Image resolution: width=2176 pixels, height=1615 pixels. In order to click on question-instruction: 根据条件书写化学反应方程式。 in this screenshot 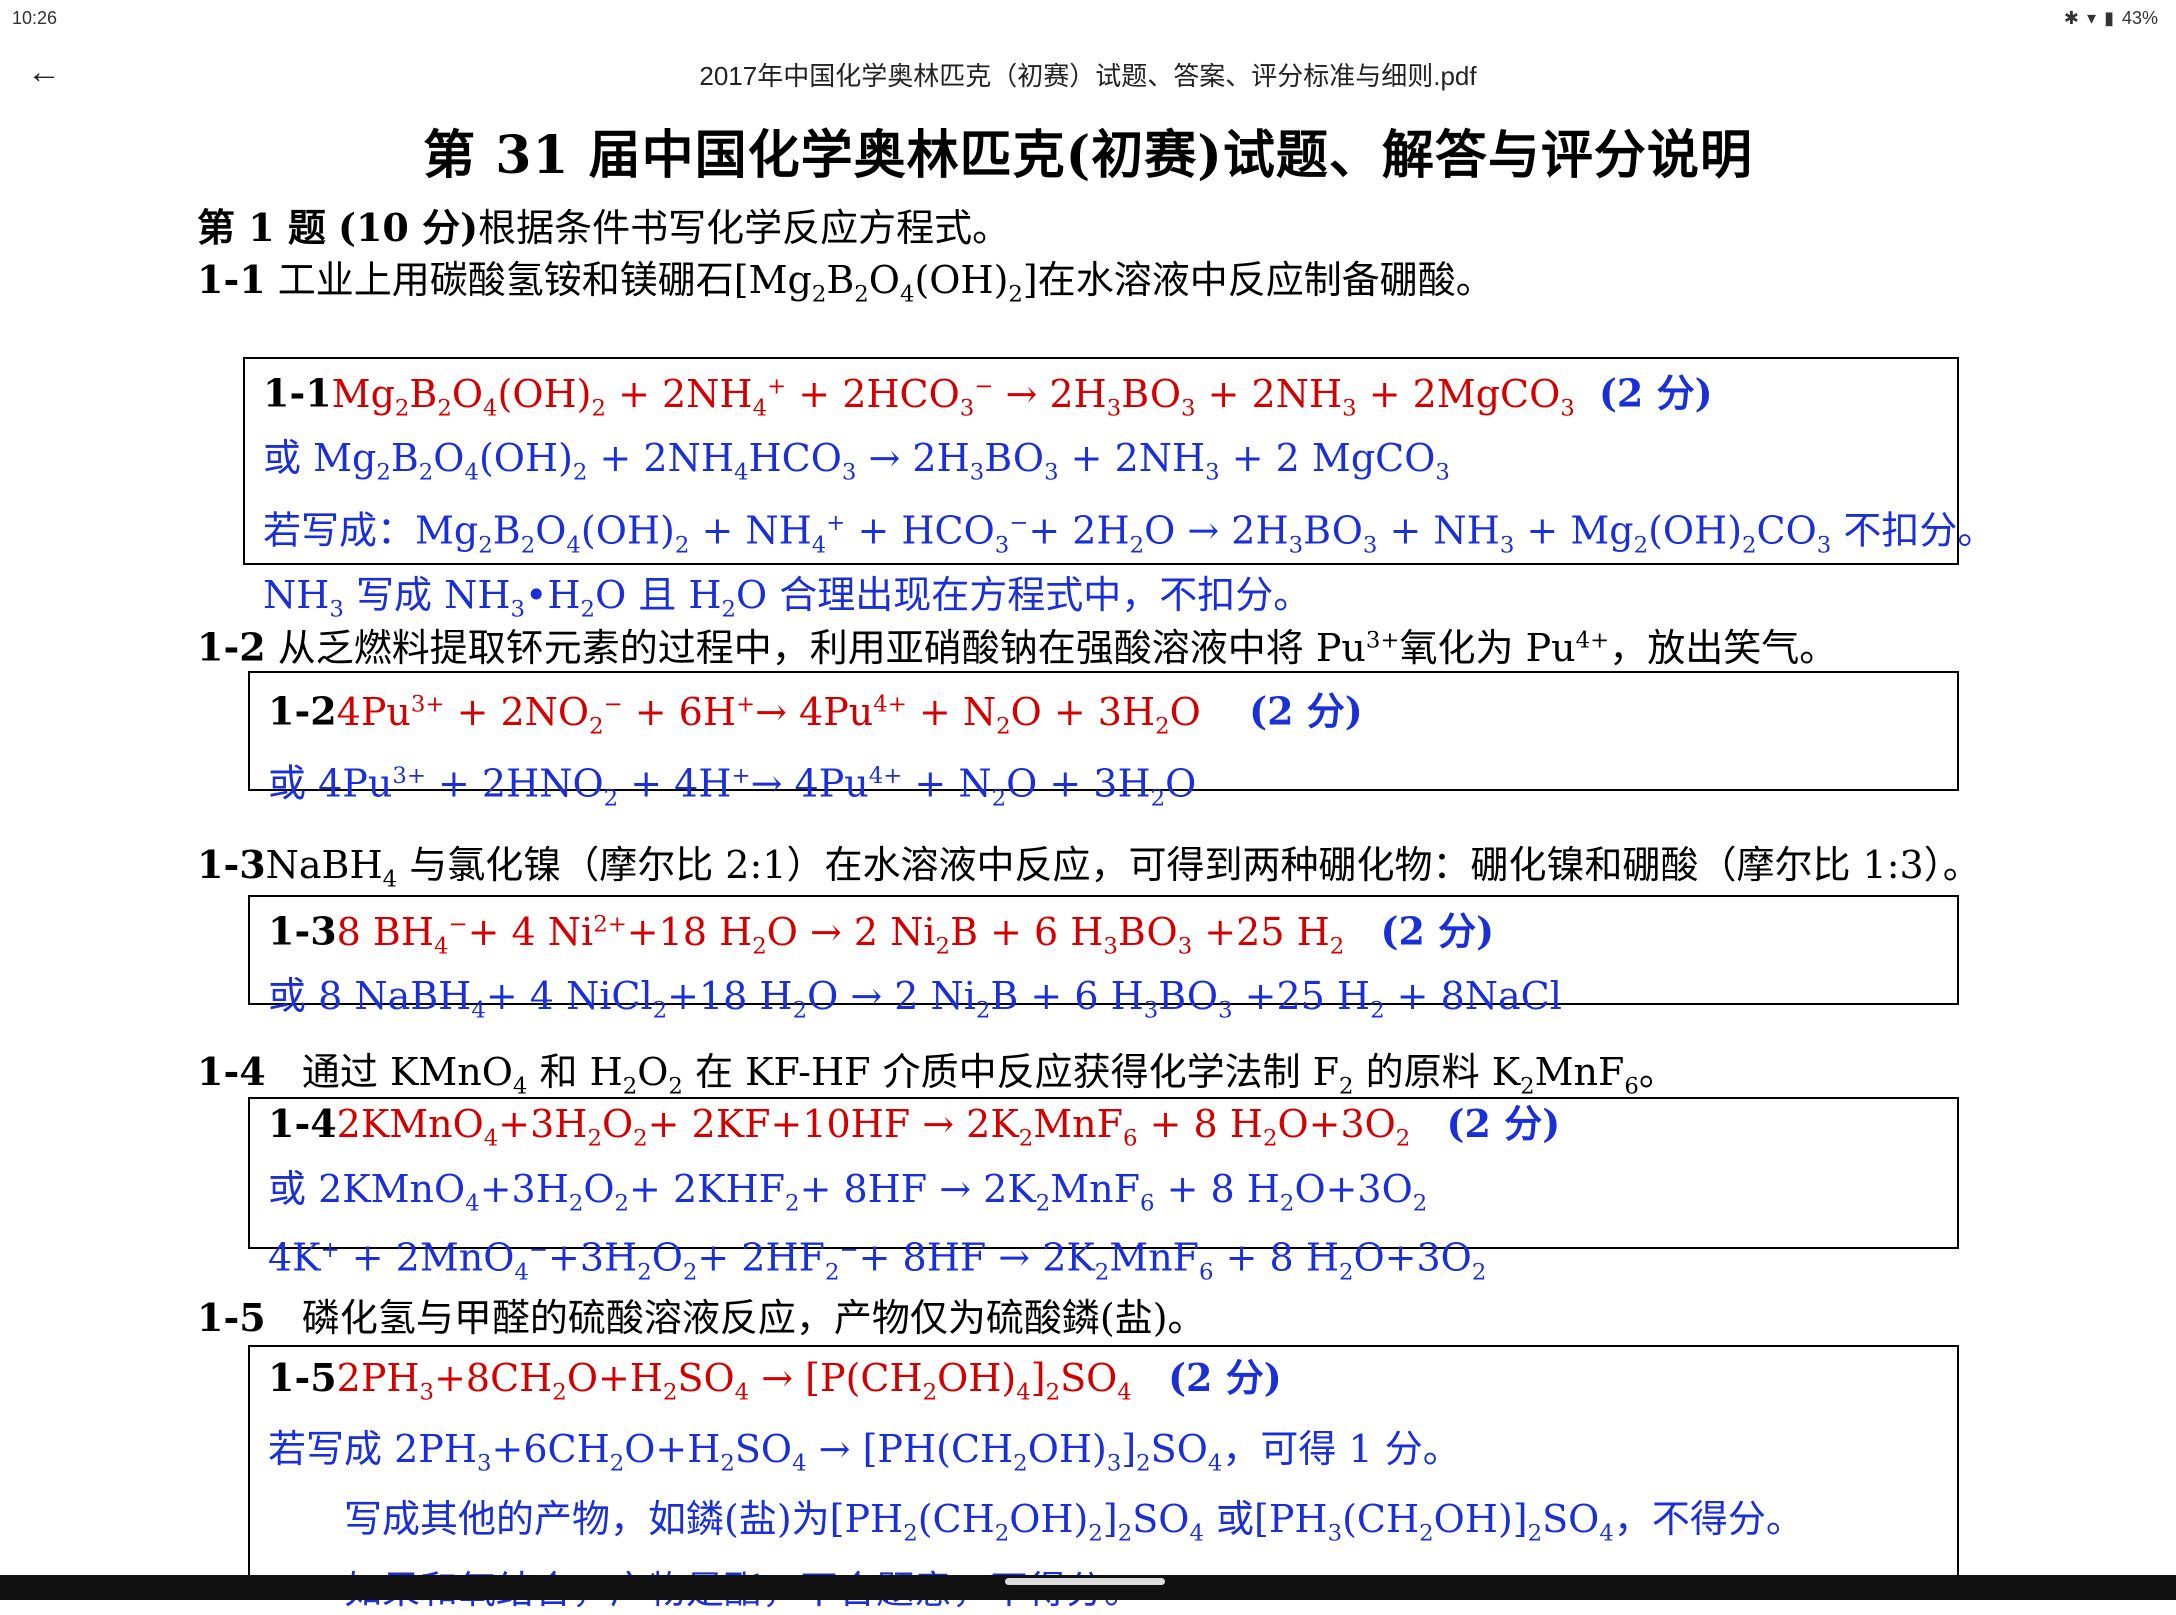, I will do `click(744, 228)`.